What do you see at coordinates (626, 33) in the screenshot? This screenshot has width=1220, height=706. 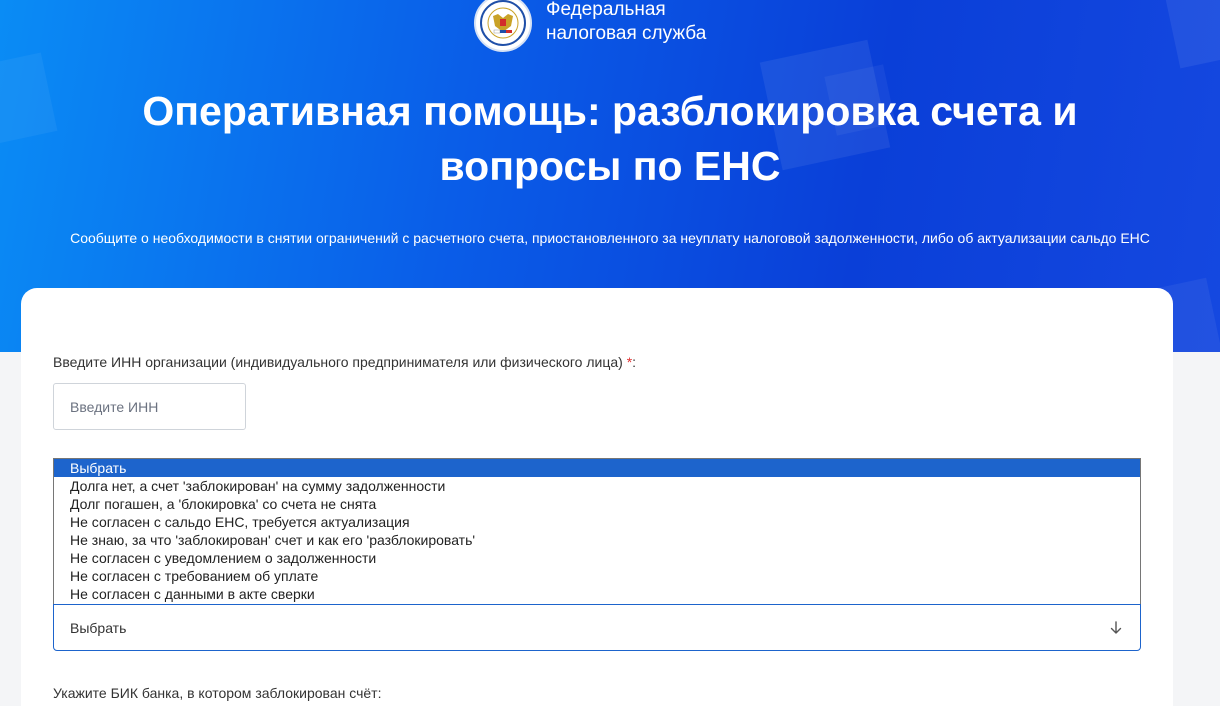 I see `brand-line-2: налоговая служба` at bounding box center [626, 33].